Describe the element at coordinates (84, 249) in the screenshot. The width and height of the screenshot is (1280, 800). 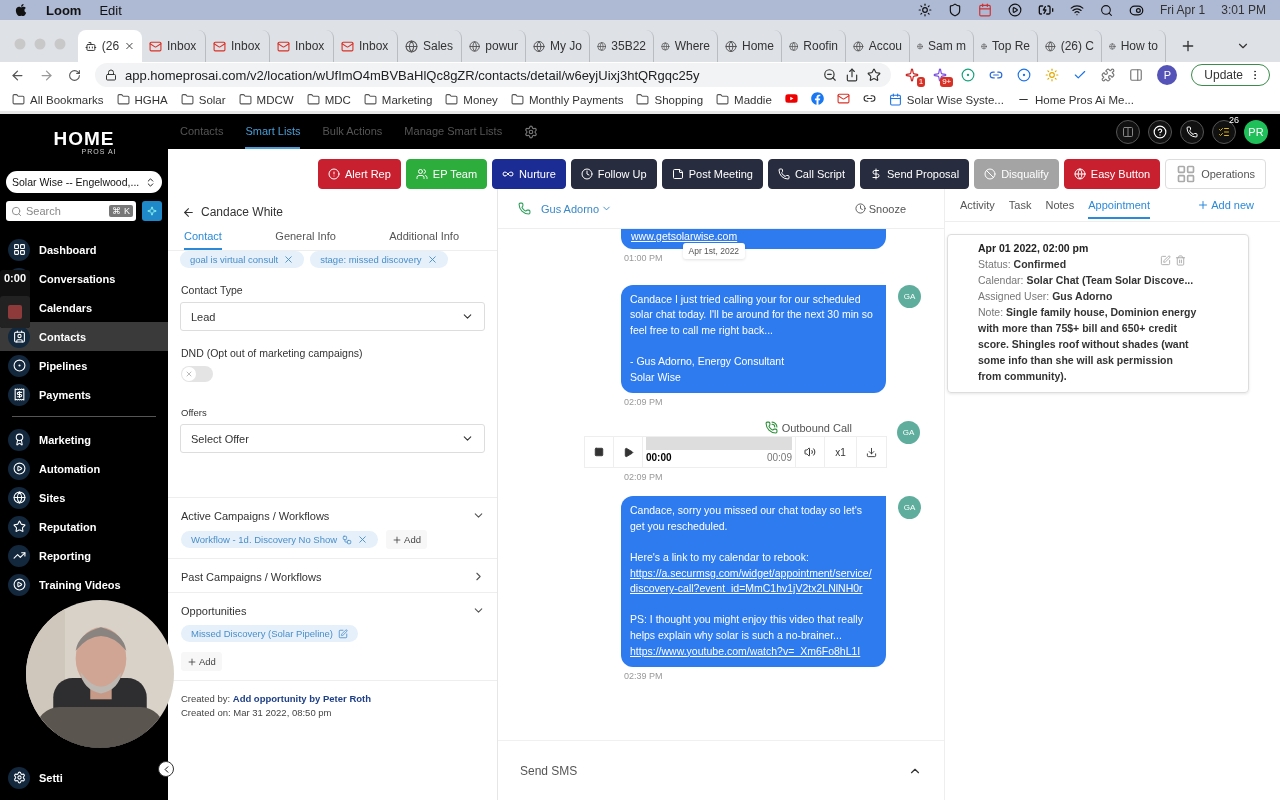
I see `nav-item: Dashboard` at that location.